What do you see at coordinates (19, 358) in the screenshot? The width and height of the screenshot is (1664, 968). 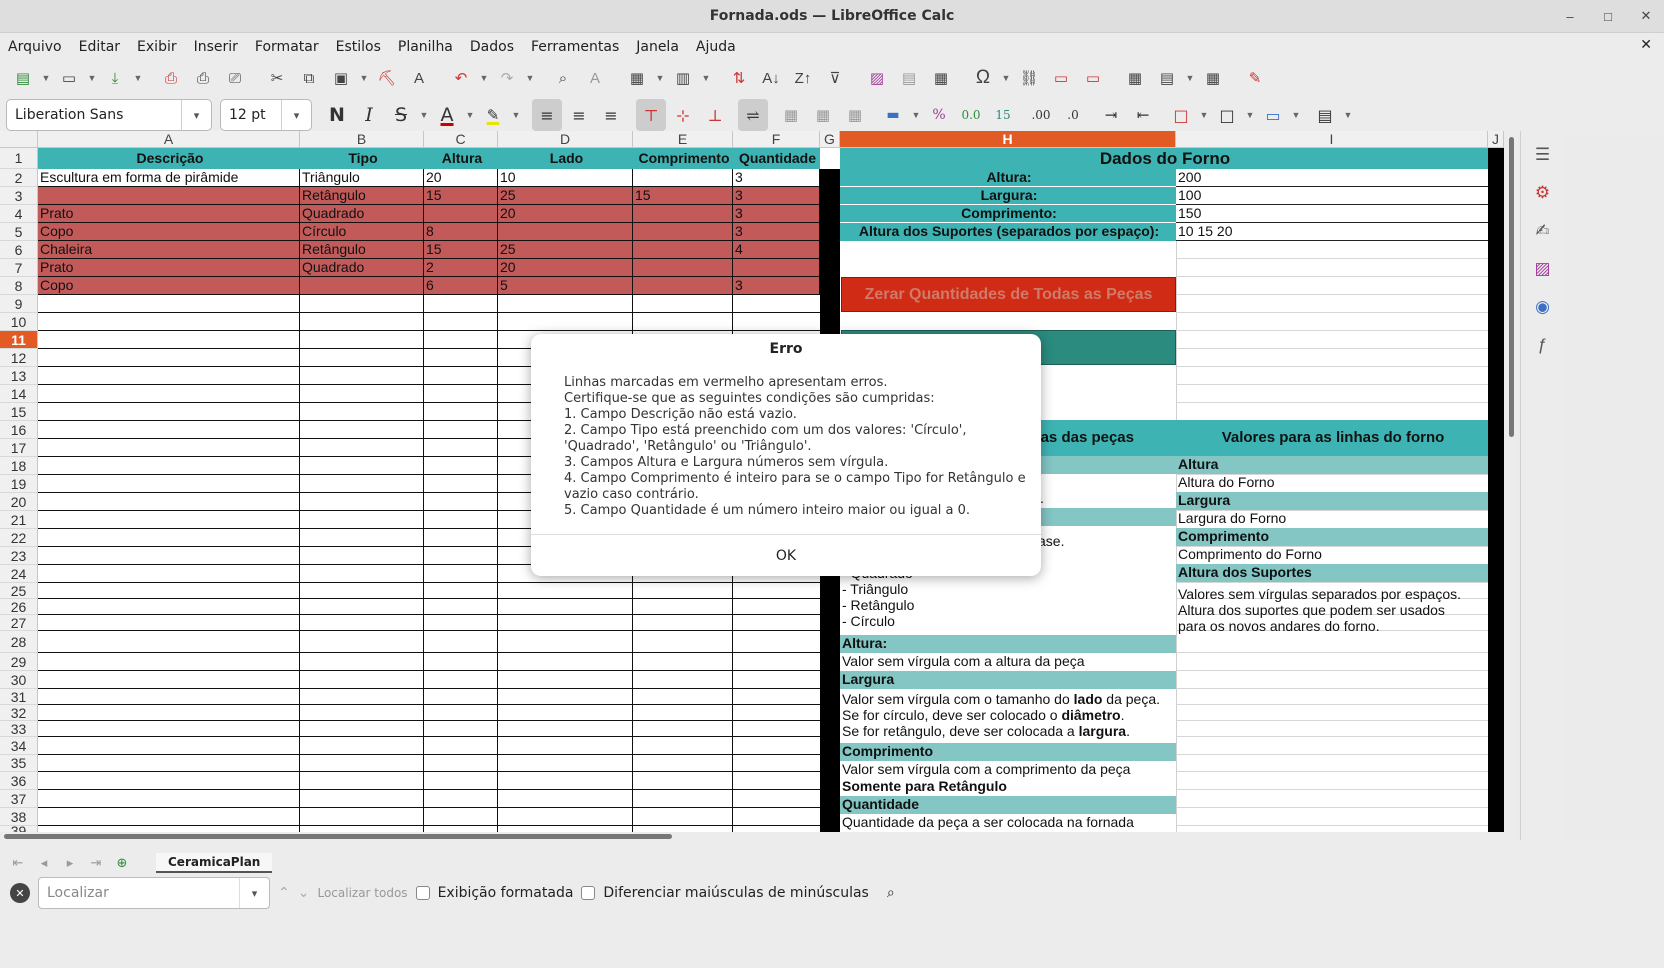 I see `row-header: 12` at bounding box center [19, 358].